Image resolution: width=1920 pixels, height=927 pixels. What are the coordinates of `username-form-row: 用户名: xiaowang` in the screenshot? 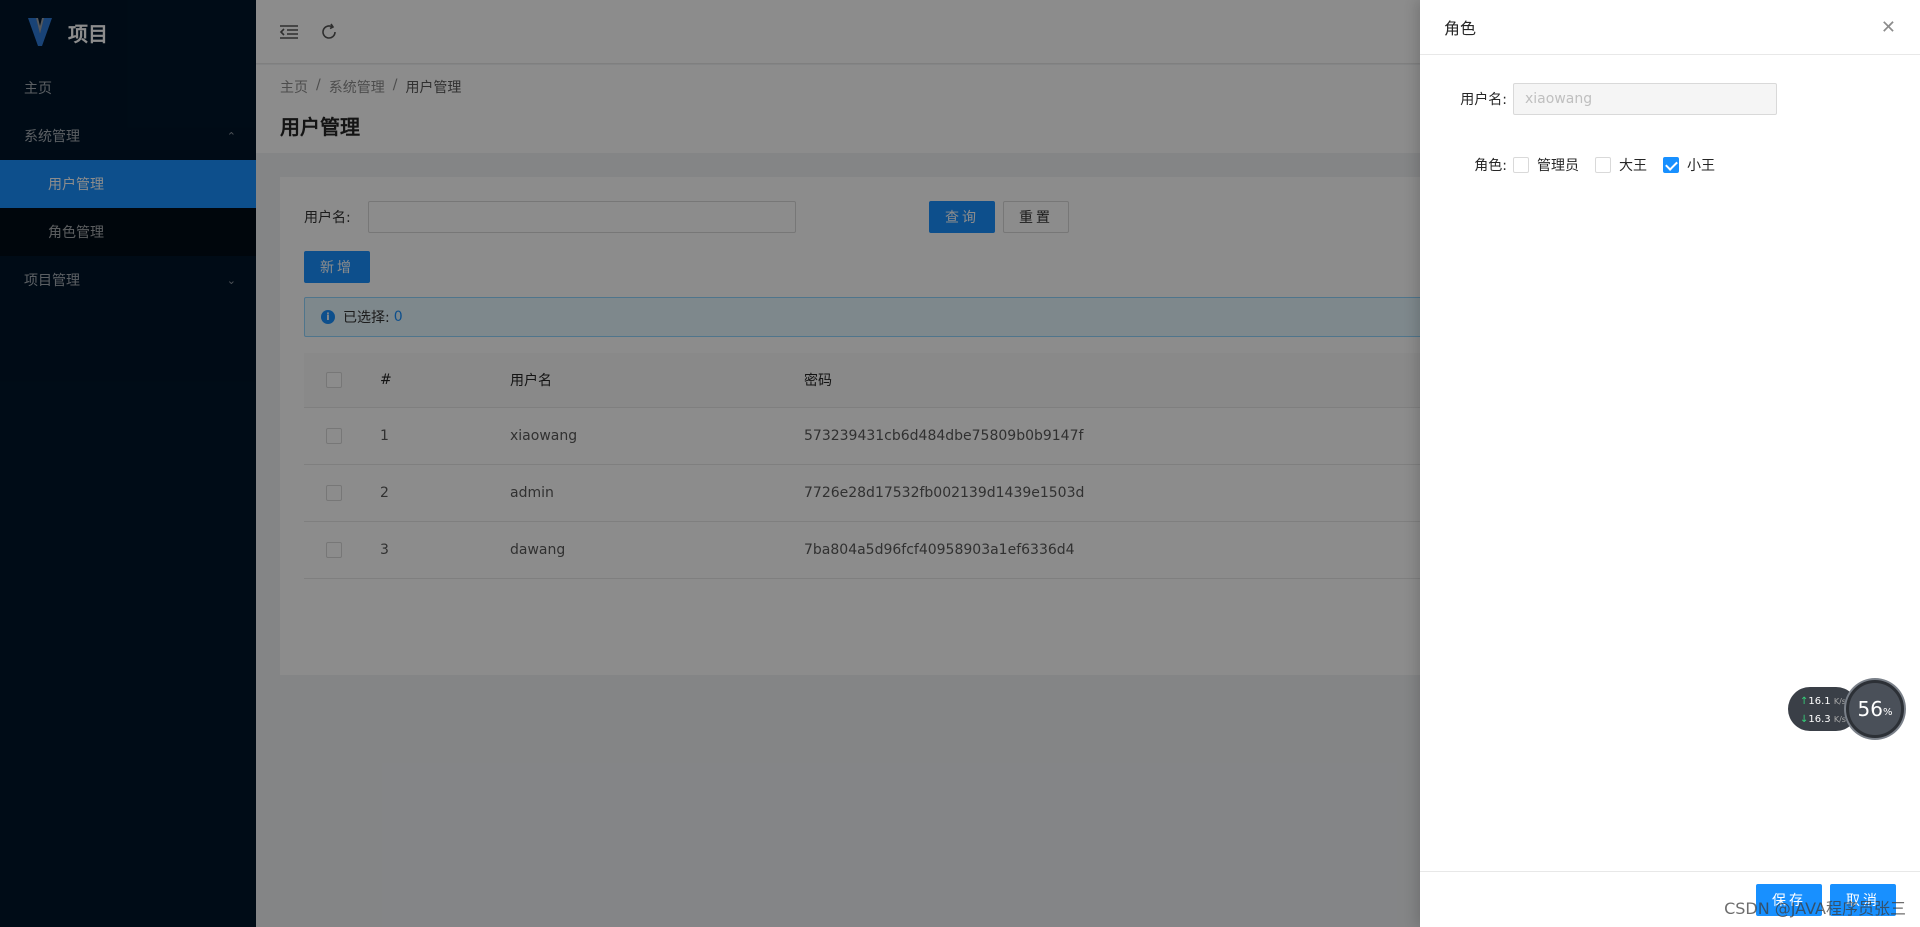 It's located at (1598, 99).